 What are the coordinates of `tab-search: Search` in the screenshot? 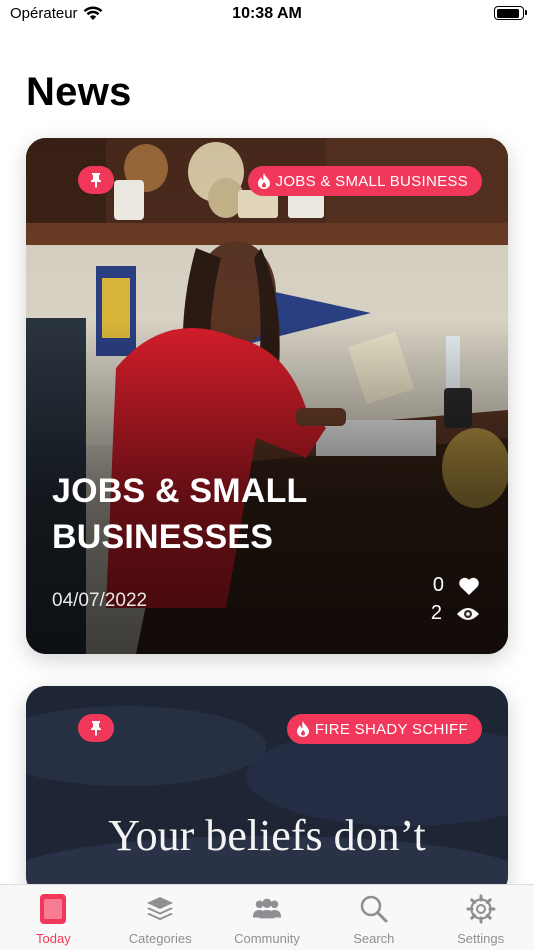 It's located at (373, 917).